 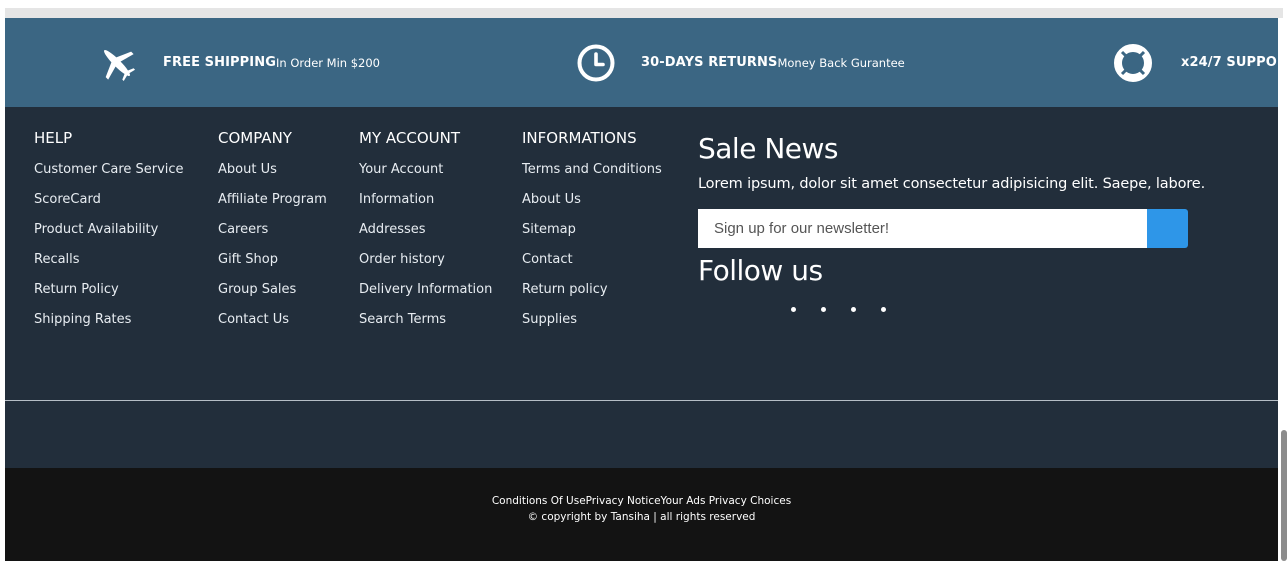 I want to click on follow-us-title: Follow us, so click(x=760, y=270).